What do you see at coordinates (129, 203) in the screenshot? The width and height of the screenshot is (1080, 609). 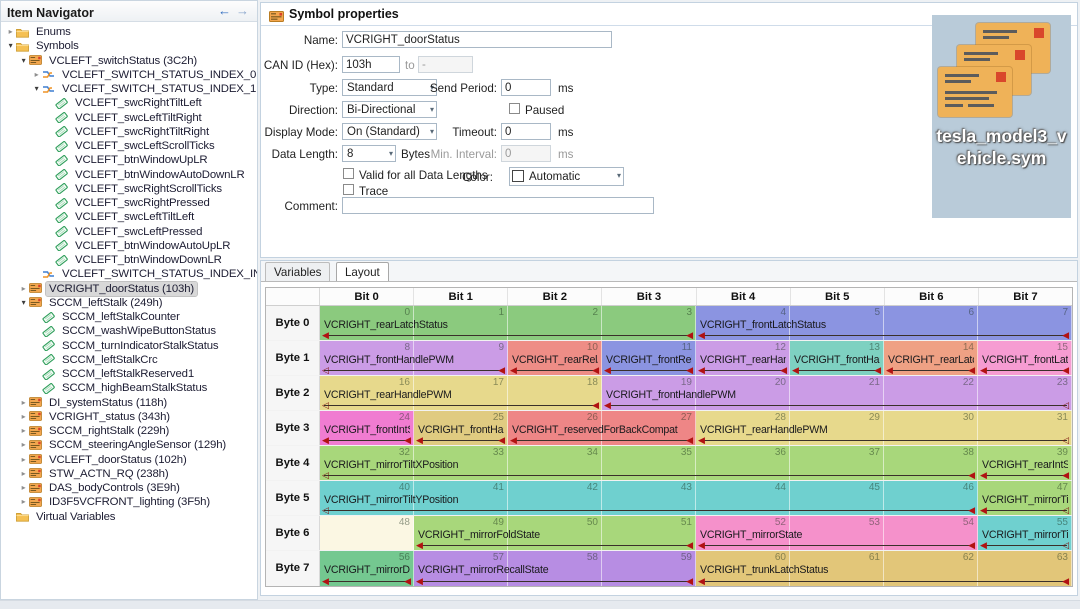 I see `tree-item: VCLEFT_swcRightPressed` at bounding box center [129, 203].